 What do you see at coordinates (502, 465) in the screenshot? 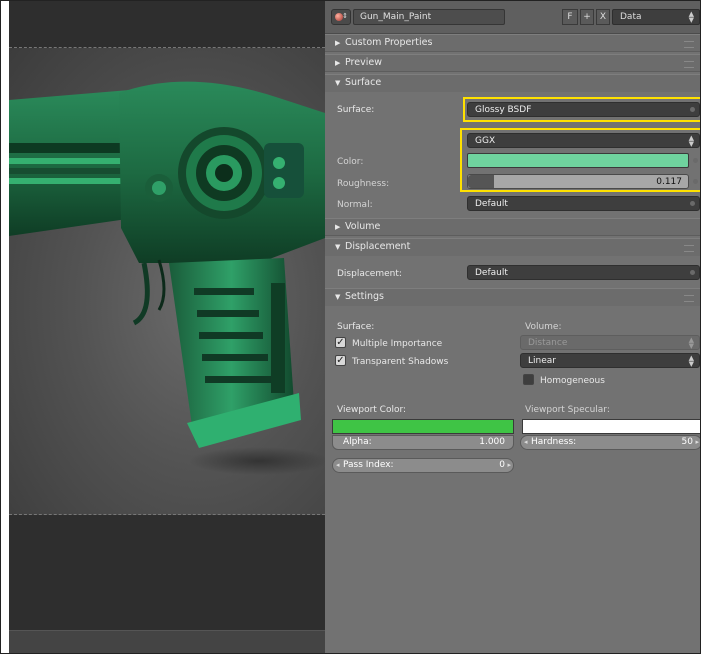
I see `pass-index-value: 0` at bounding box center [502, 465].